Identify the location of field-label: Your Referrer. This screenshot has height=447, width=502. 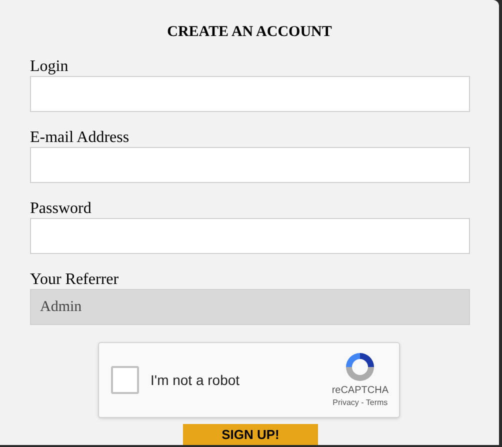
(74, 280).